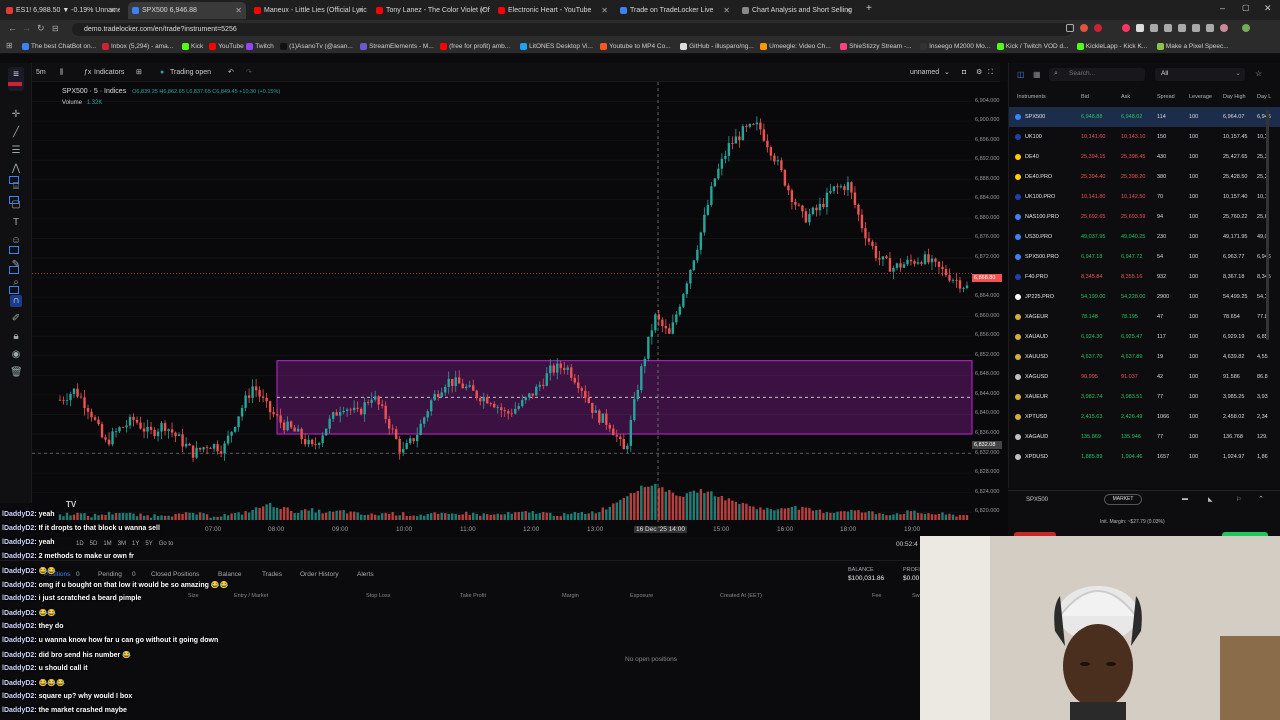  I want to click on bottom-tab: Order History, so click(319, 574).